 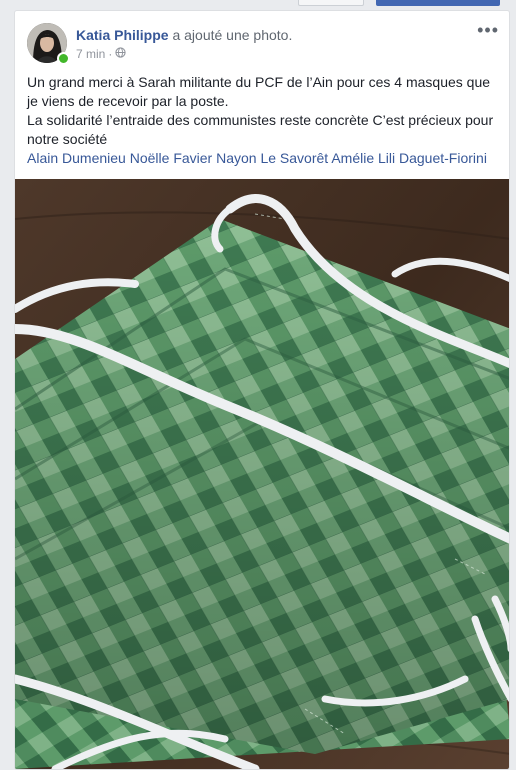 I want to click on post-header: Katia Philippe a ajouté une photo., so click(x=184, y=35).